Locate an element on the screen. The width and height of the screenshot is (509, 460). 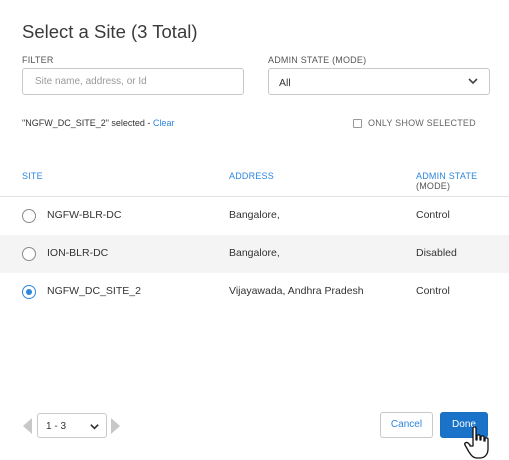
table-row: NGFW-BLR-DC Bangalore, Control is located at coordinates (254, 216).